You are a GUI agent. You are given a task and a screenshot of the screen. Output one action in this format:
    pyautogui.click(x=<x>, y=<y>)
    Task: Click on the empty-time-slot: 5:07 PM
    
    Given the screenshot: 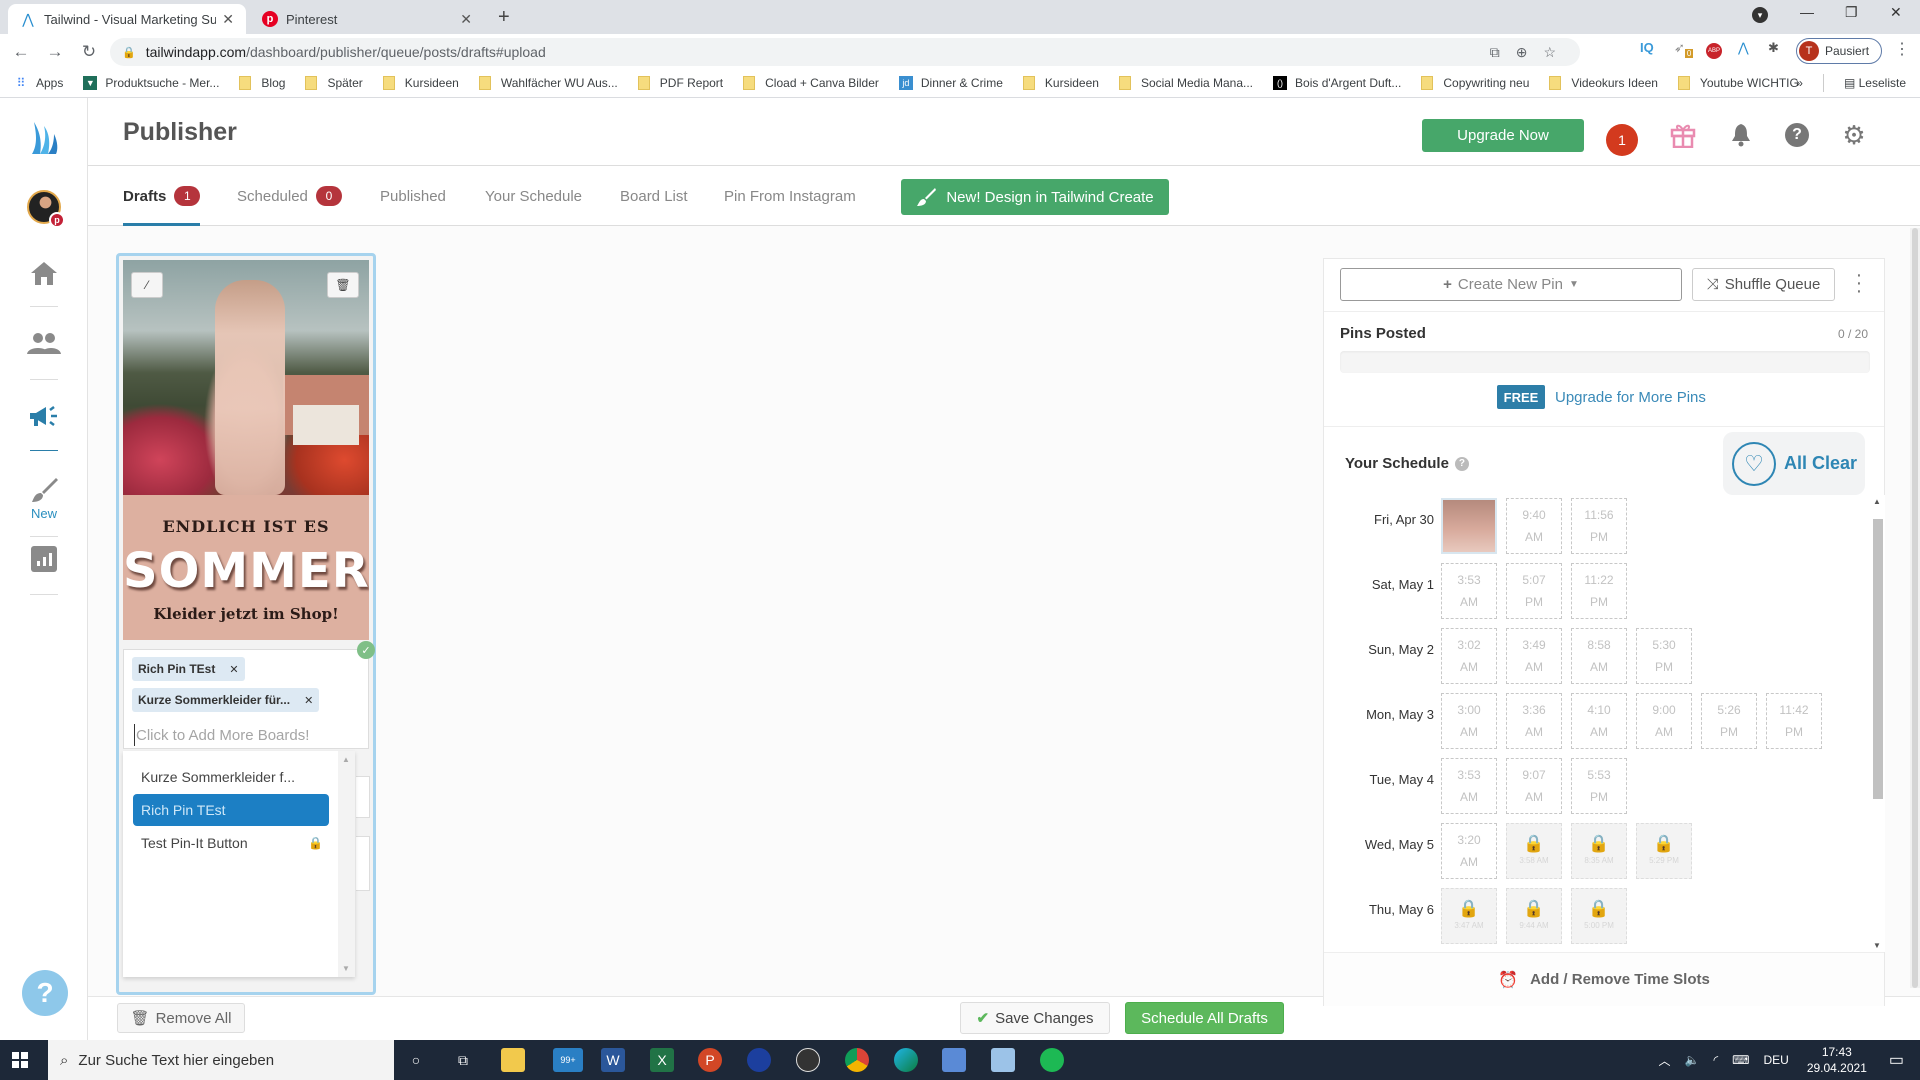 What is the action you would take?
    pyautogui.click(x=1534, y=591)
    